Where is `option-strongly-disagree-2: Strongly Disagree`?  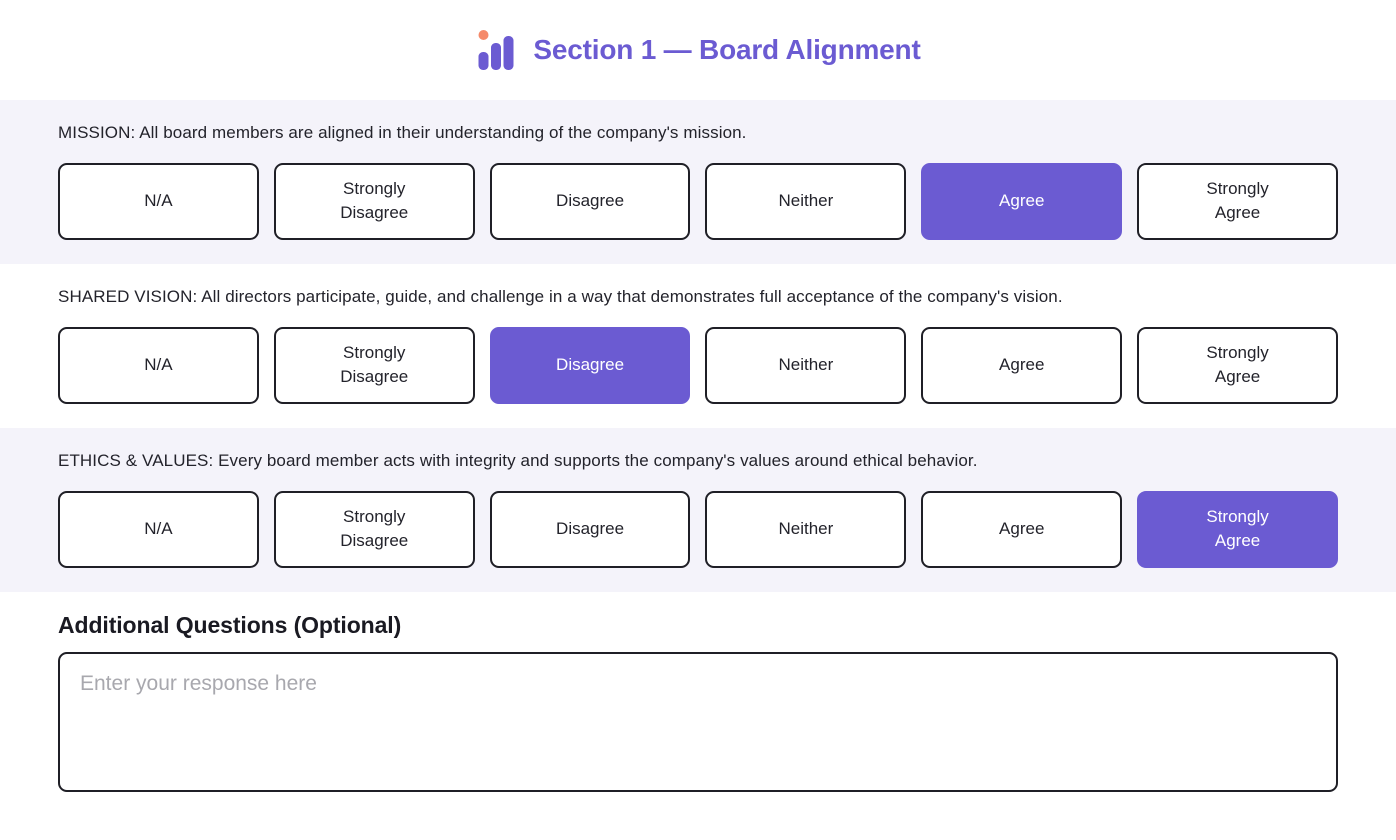 option-strongly-disagree-2: Strongly Disagree is located at coordinates (374, 365).